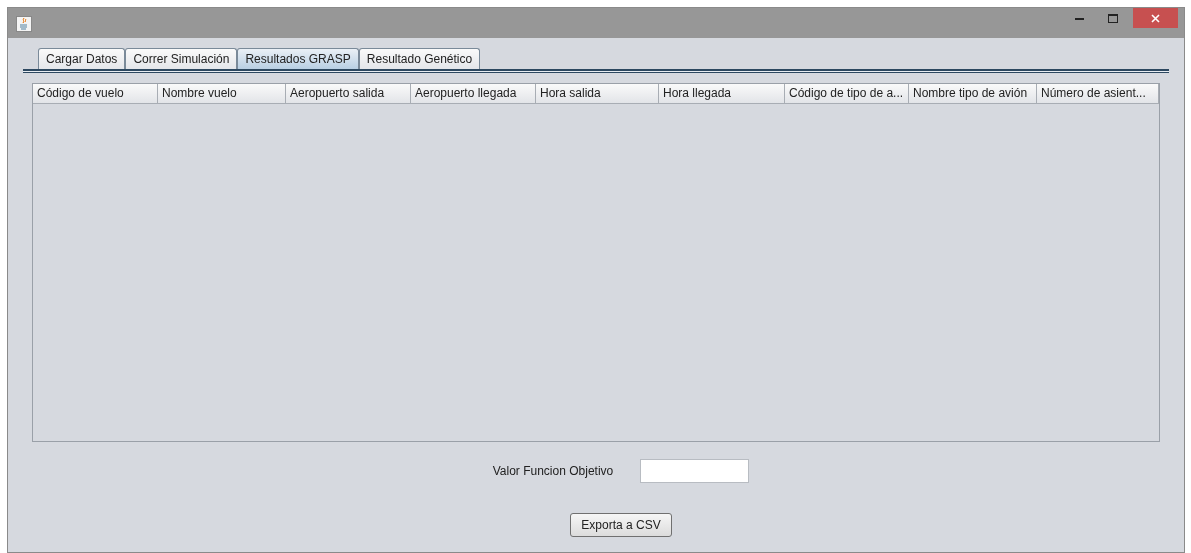 The width and height of the screenshot is (1191, 553). I want to click on column-header: Nombre tipo de avión, so click(973, 94).